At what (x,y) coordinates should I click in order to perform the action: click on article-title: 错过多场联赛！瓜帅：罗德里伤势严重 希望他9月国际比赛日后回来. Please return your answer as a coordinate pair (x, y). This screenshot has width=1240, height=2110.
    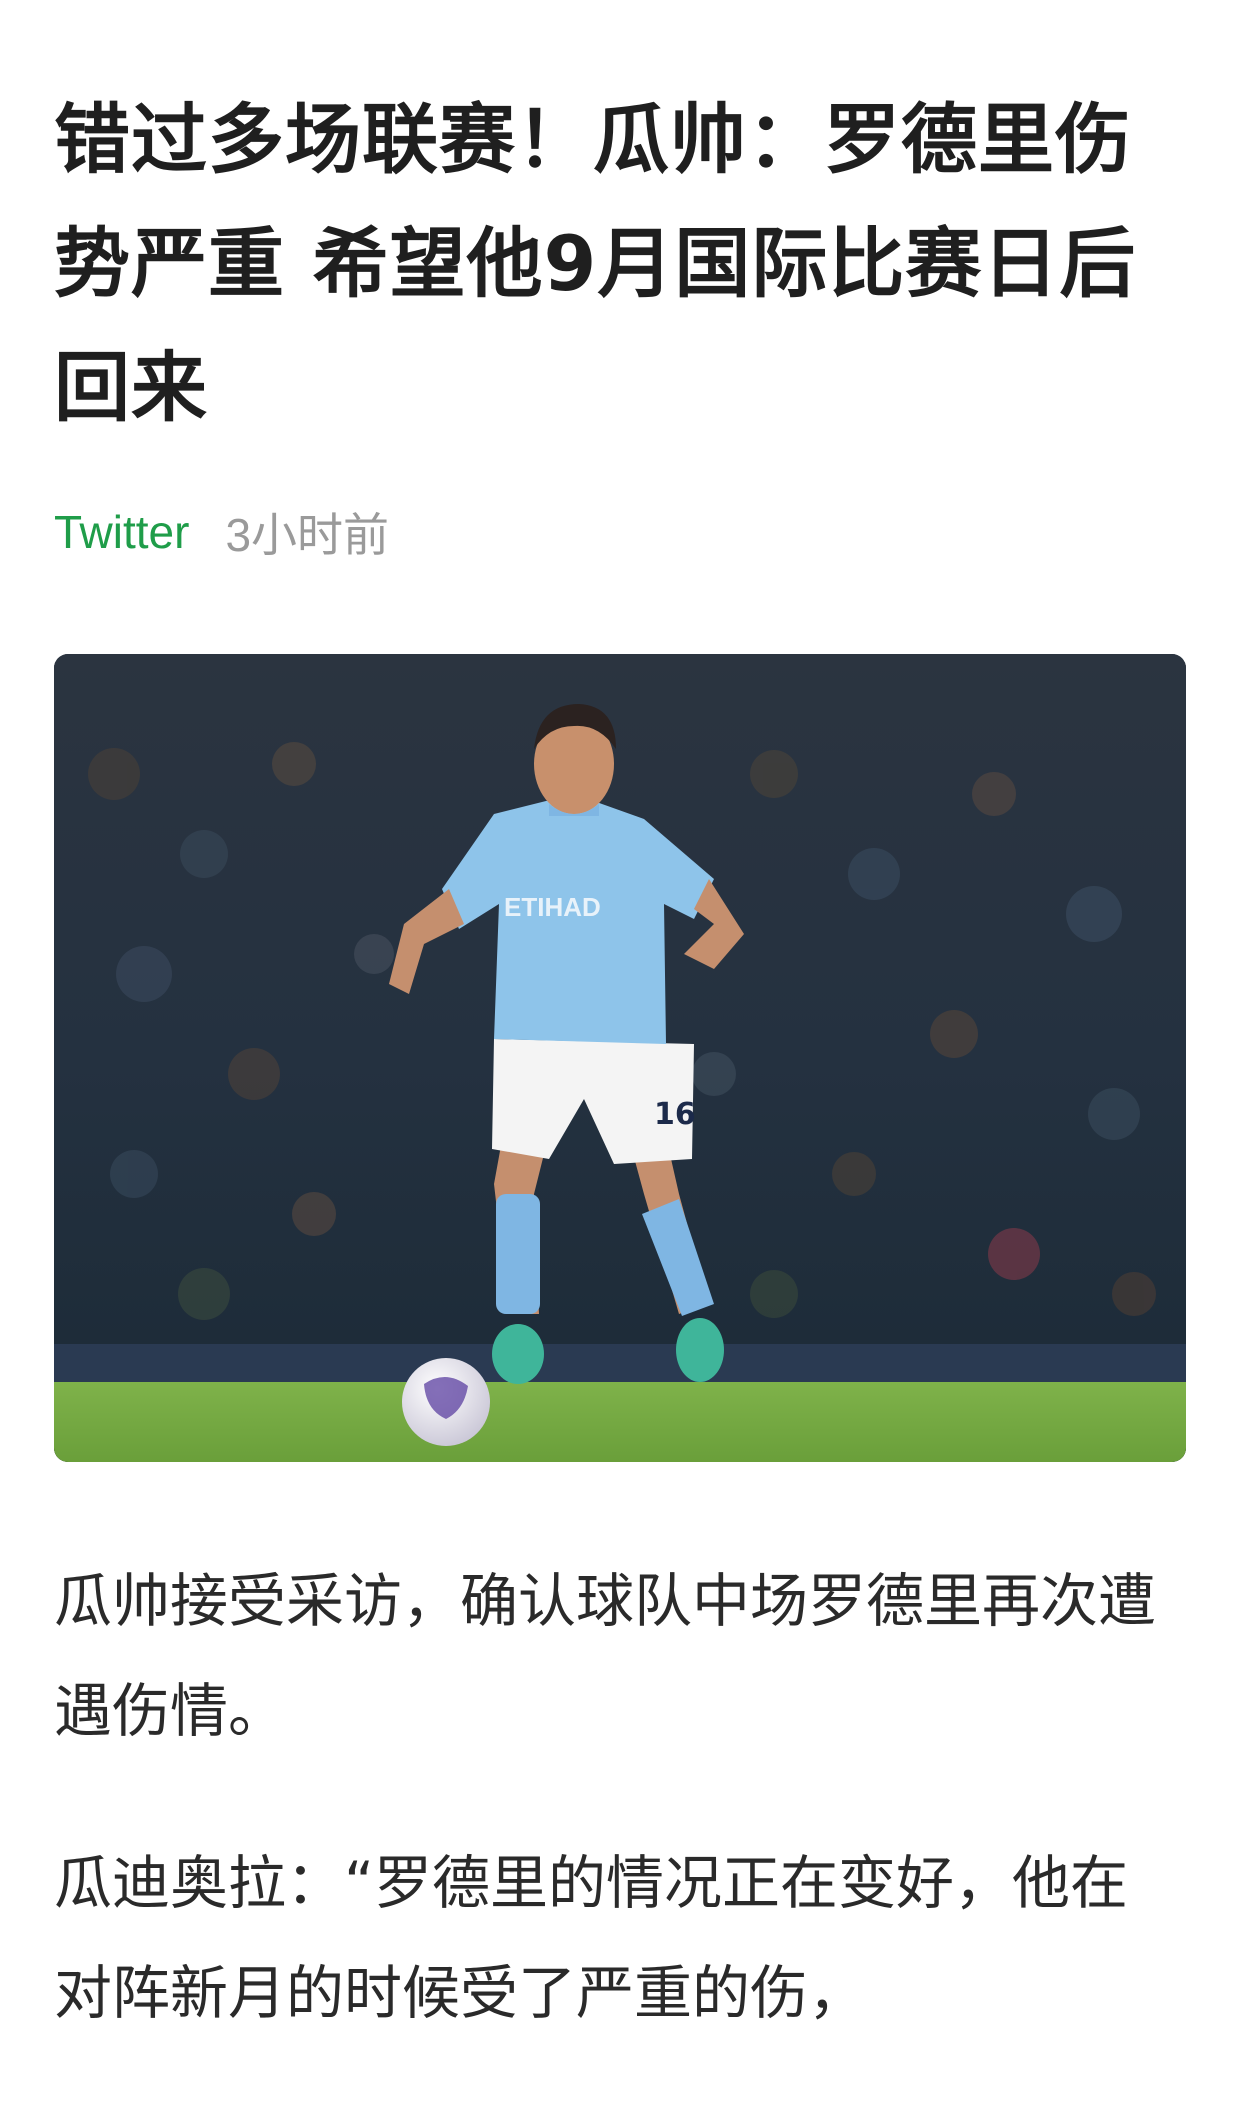
    Looking at the image, I should click on (595, 263).